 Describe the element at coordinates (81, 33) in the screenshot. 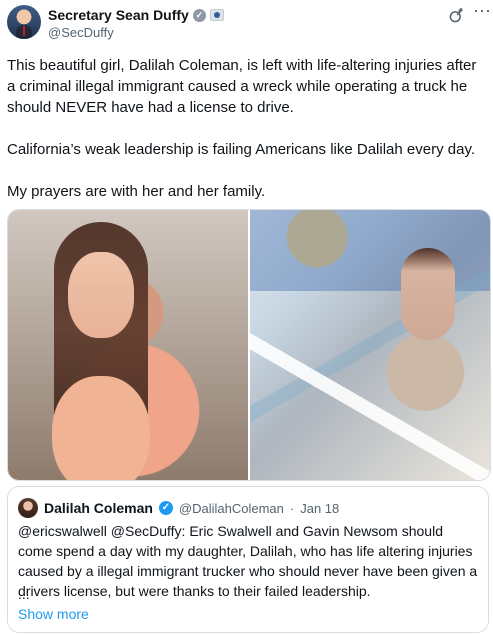

I see `author-handle: @SecDuffy` at that location.